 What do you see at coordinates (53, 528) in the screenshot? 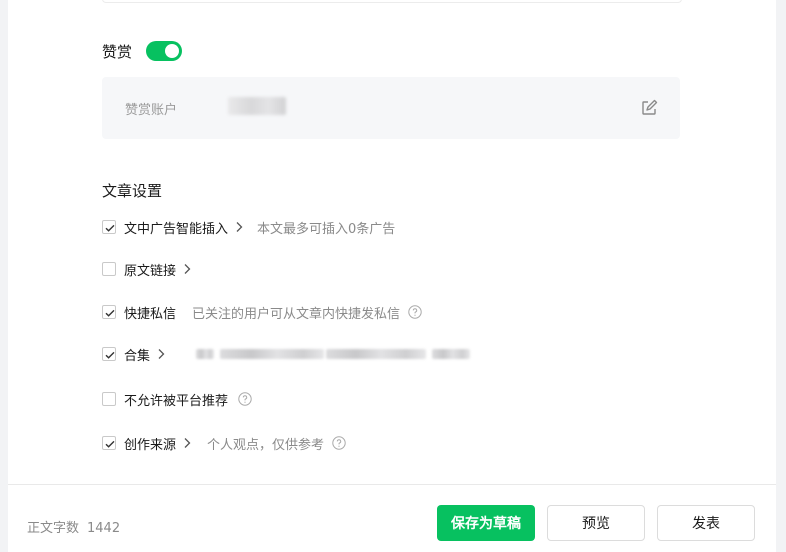
I see `word-count-label: 正文字数` at bounding box center [53, 528].